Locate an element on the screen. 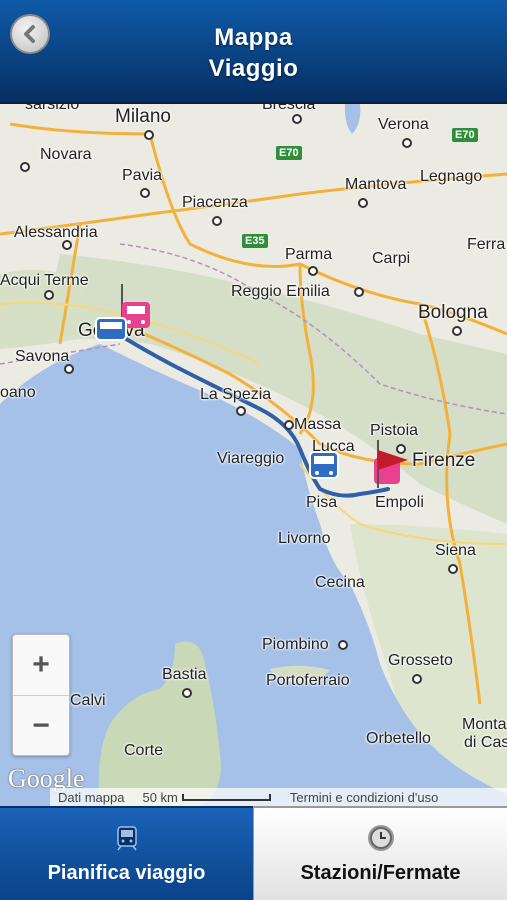  bottom-tab-bar: Pianifica viaggio Stazioni/Fermate is located at coordinates (253, 853).